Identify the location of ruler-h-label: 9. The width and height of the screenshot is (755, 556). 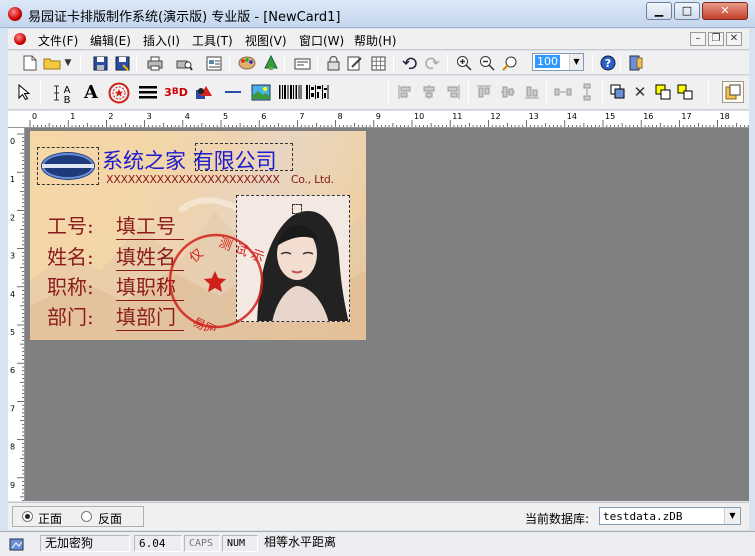
(378, 116).